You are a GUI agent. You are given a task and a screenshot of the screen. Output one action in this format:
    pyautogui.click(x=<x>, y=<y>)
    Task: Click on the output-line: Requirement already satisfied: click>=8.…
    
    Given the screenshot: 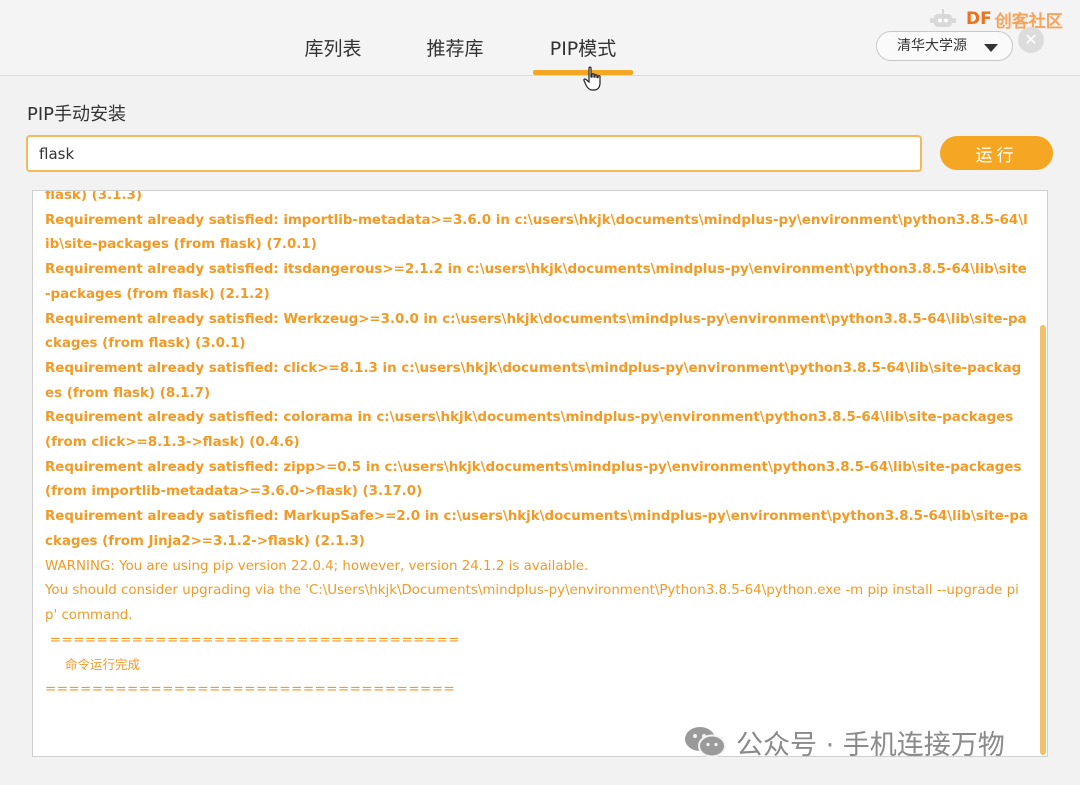 What is the action you would take?
    pyautogui.click(x=533, y=380)
    